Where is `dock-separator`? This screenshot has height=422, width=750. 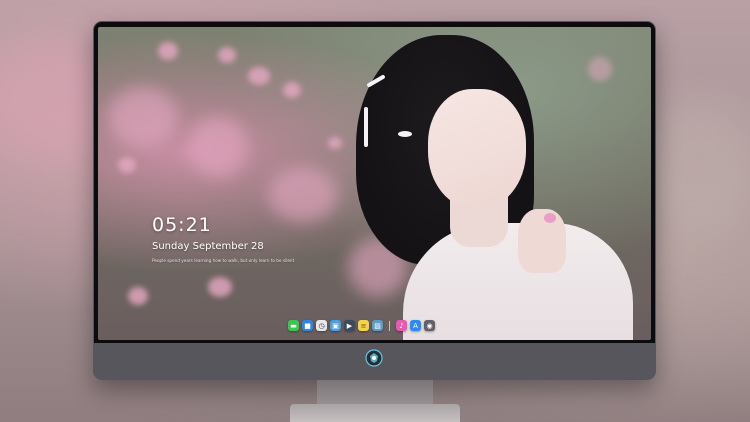 dock-separator is located at coordinates (389, 325).